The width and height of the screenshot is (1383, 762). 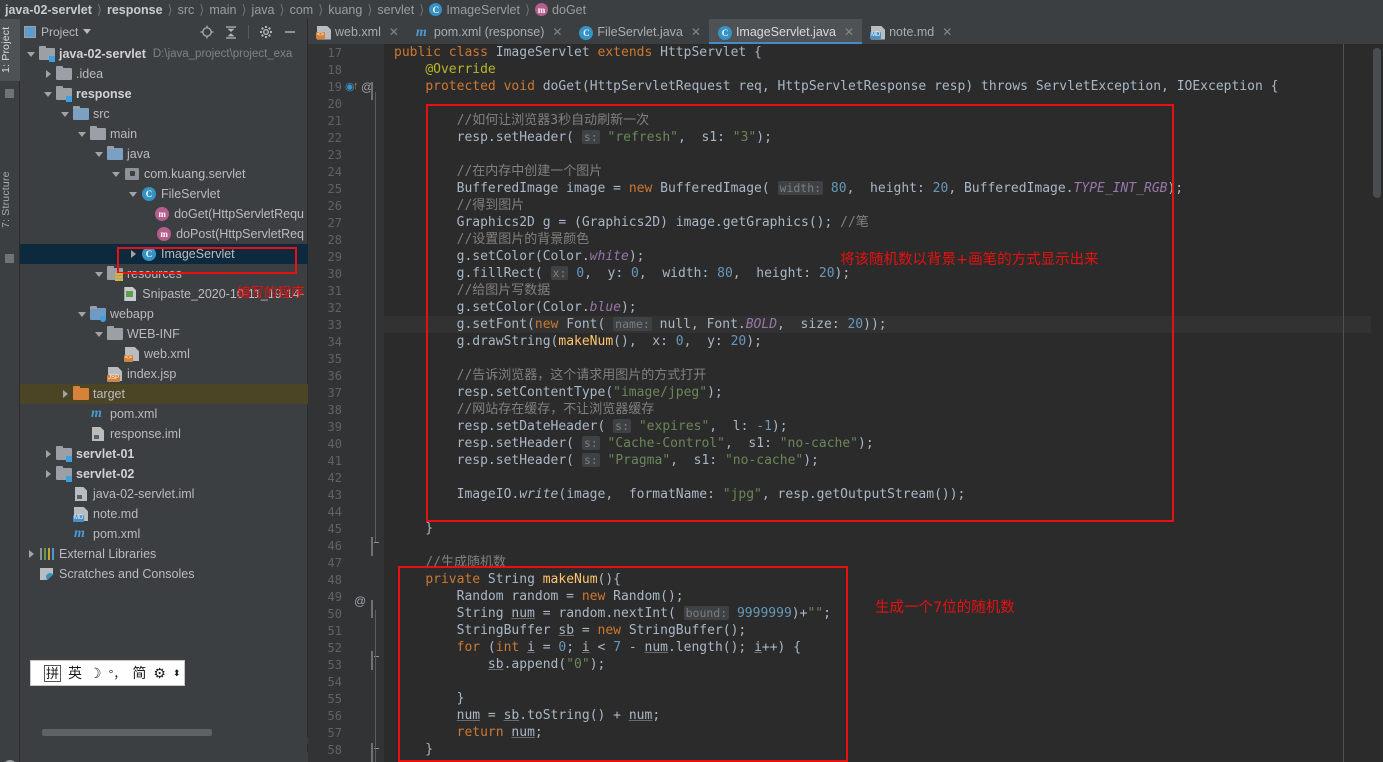 What do you see at coordinates (164, 194) in the screenshot?
I see `tree-item-fileservlet: C FileServlet` at bounding box center [164, 194].